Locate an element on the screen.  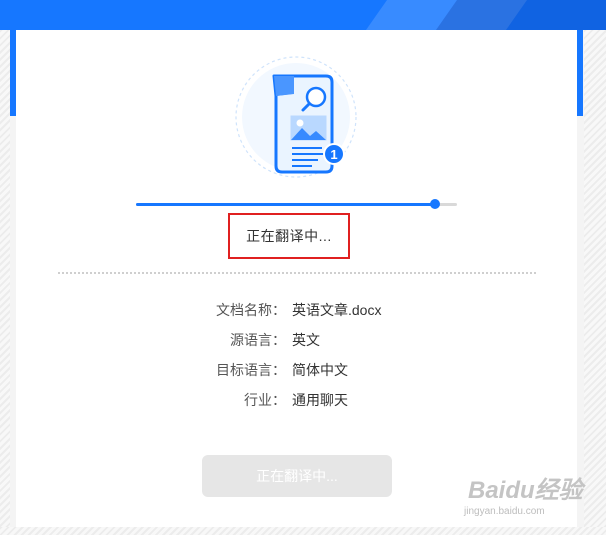
info-row-industry: 行业： 通用聊天 is located at coordinates (296, 404).